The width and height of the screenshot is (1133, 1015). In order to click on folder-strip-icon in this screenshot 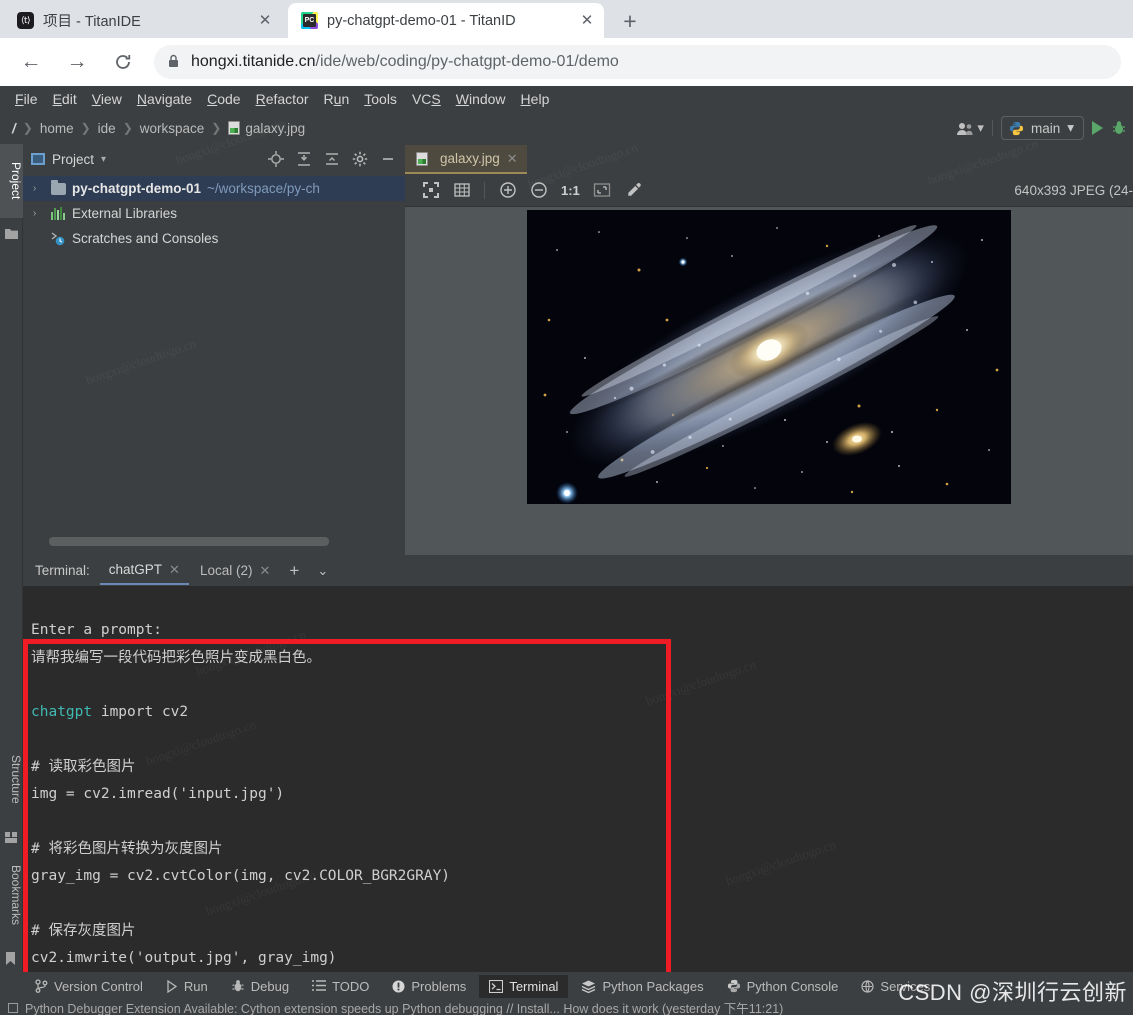, I will do `click(11, 232)`.